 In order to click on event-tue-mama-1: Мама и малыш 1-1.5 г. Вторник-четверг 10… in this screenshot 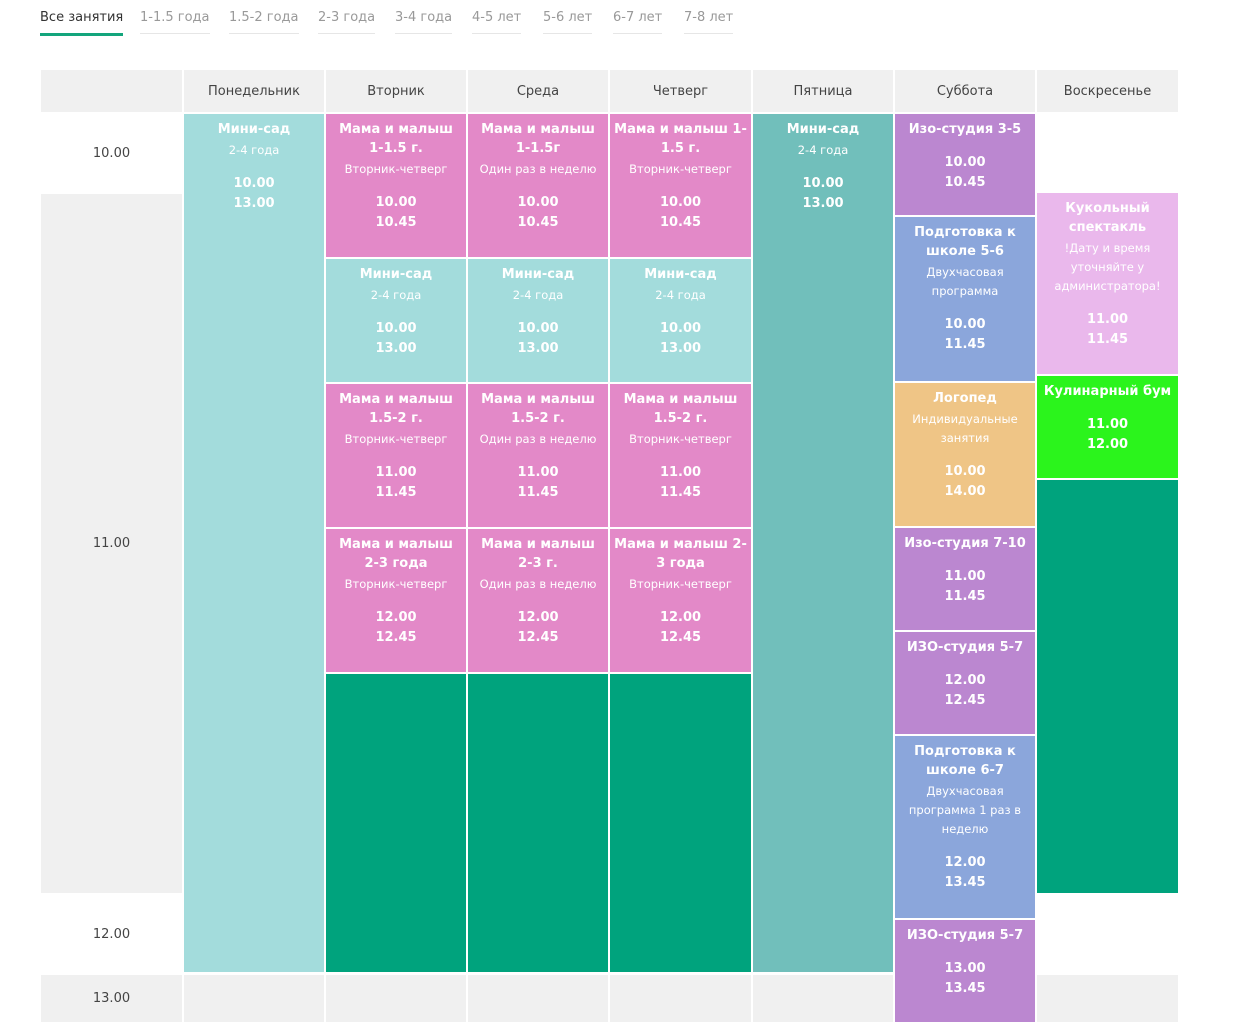, I will do `click(396, 185)`.